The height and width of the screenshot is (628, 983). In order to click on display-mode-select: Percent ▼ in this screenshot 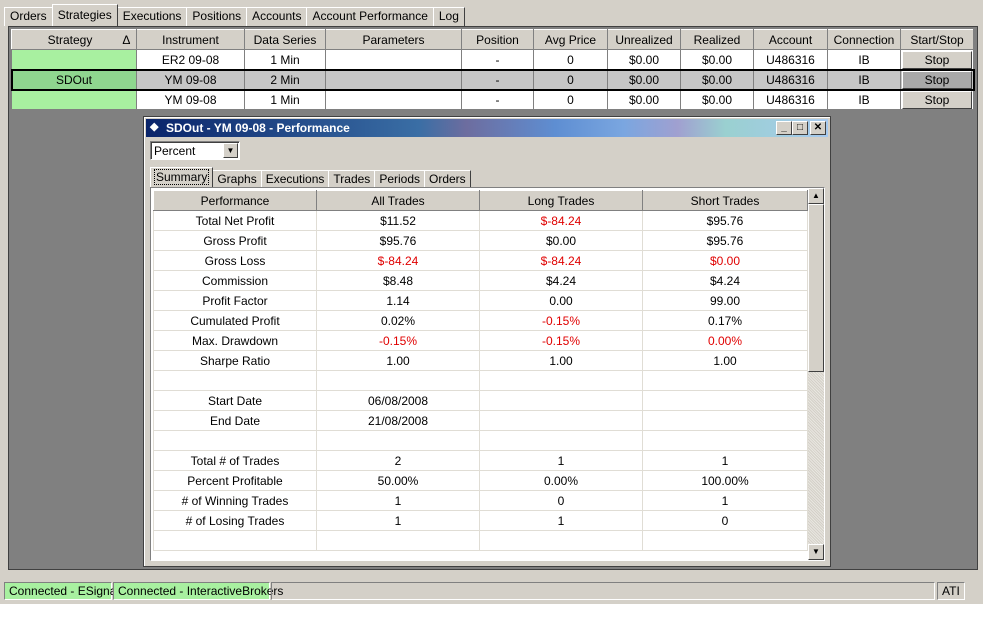, I will do `click(195, 150)`.